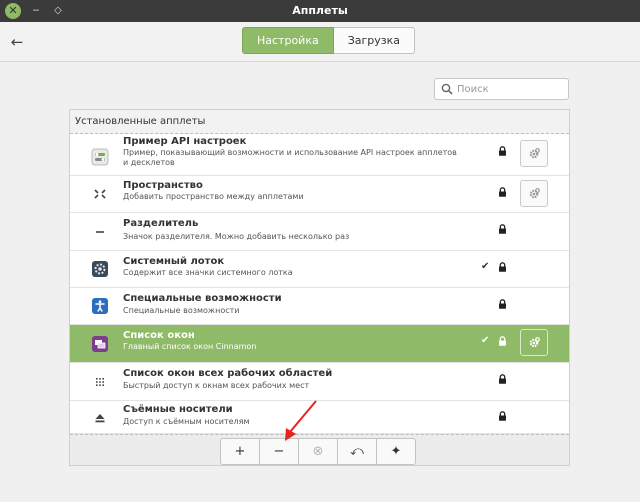 The image size is (640, 502). I want to click on add-button: +, so click(240, 451).